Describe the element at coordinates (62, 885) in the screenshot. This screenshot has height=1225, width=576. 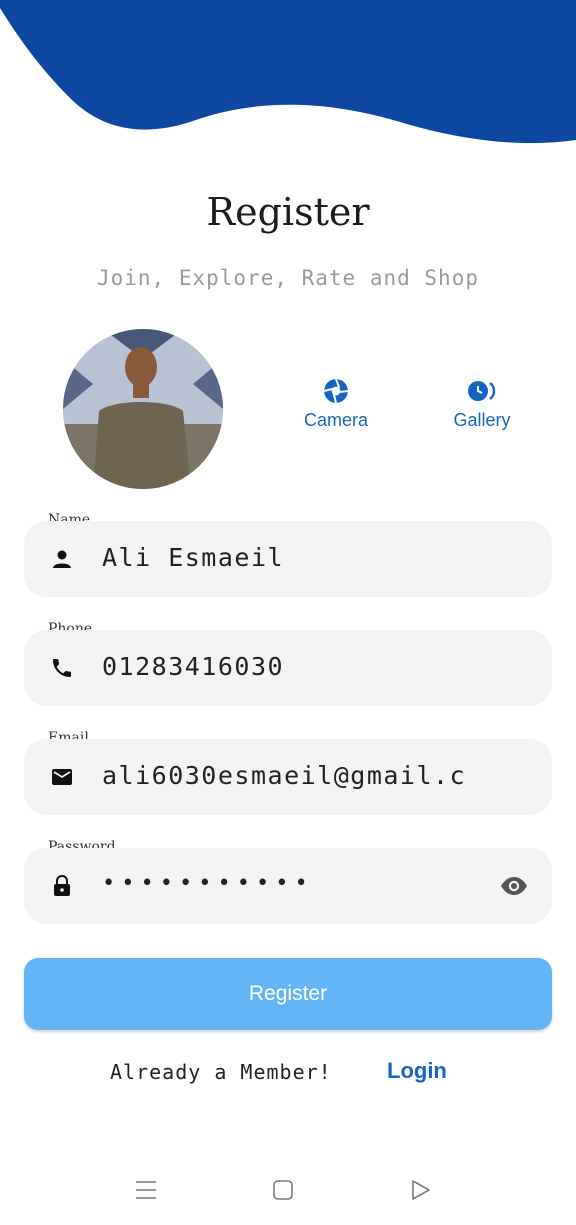
I see `lock-icon` at that location.